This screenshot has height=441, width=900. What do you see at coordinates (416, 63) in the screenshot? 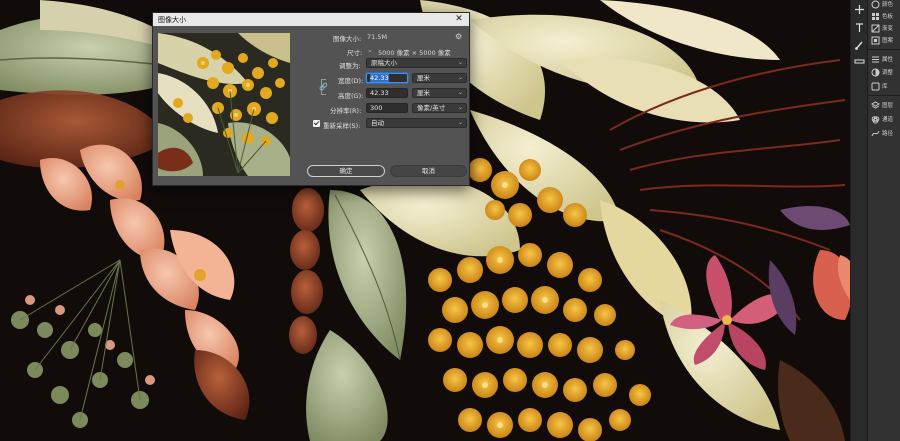
I see `fit-to-select: 原稿大小 ⌄` at bounding box center [416, 63].